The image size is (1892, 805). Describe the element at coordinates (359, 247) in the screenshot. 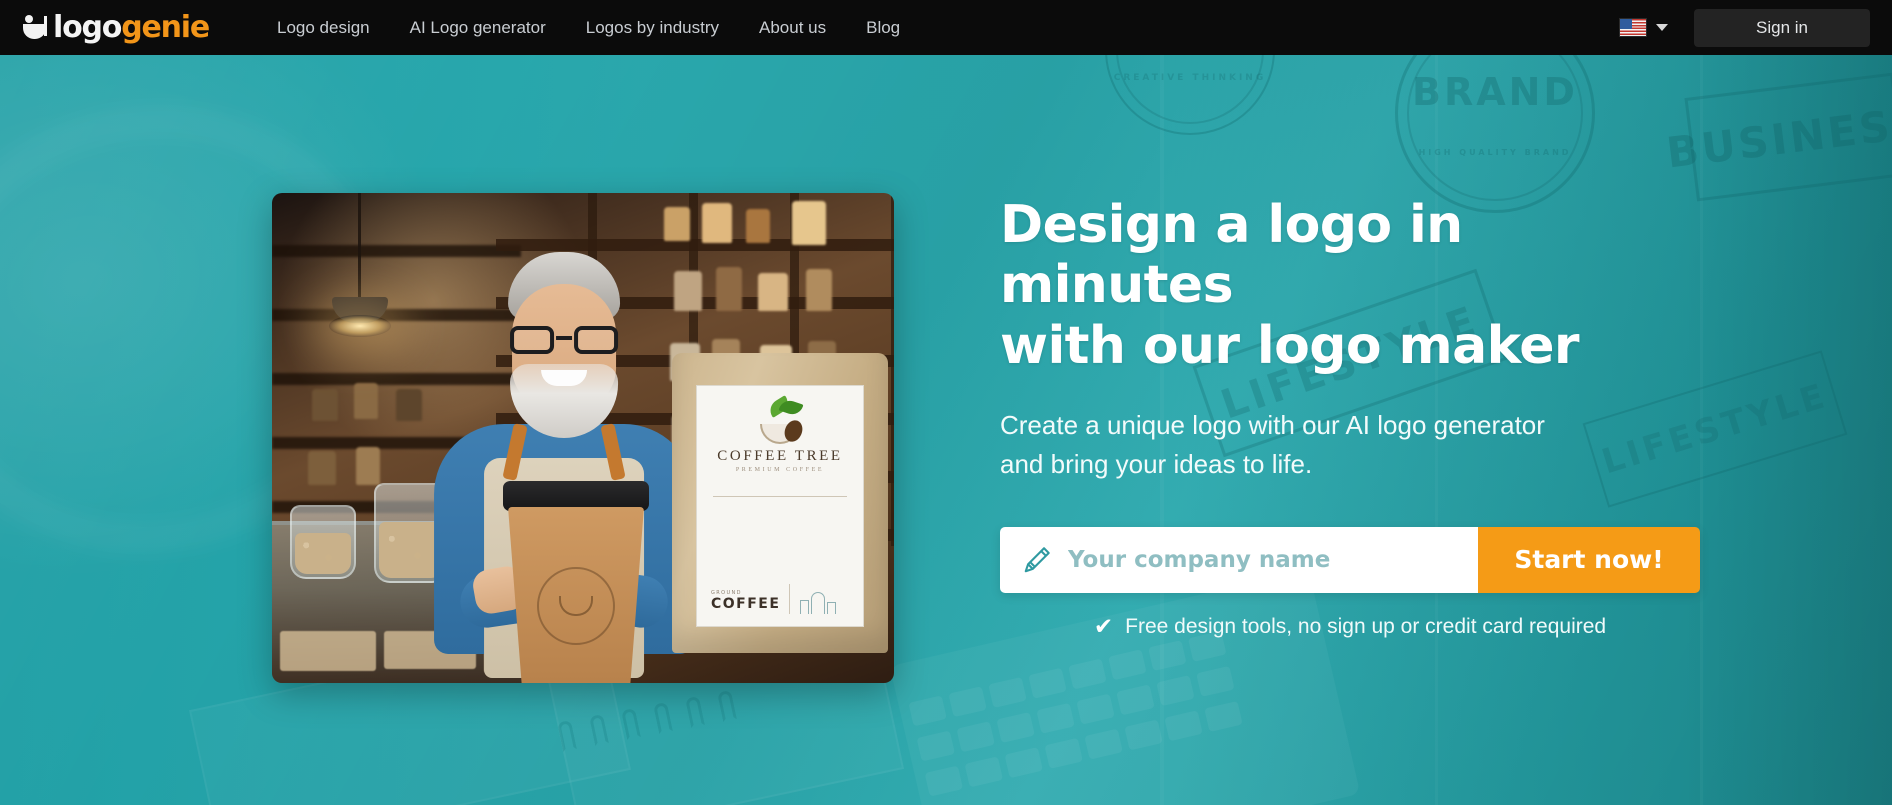

I see `photo-pendant-lamp-cord` at that location.